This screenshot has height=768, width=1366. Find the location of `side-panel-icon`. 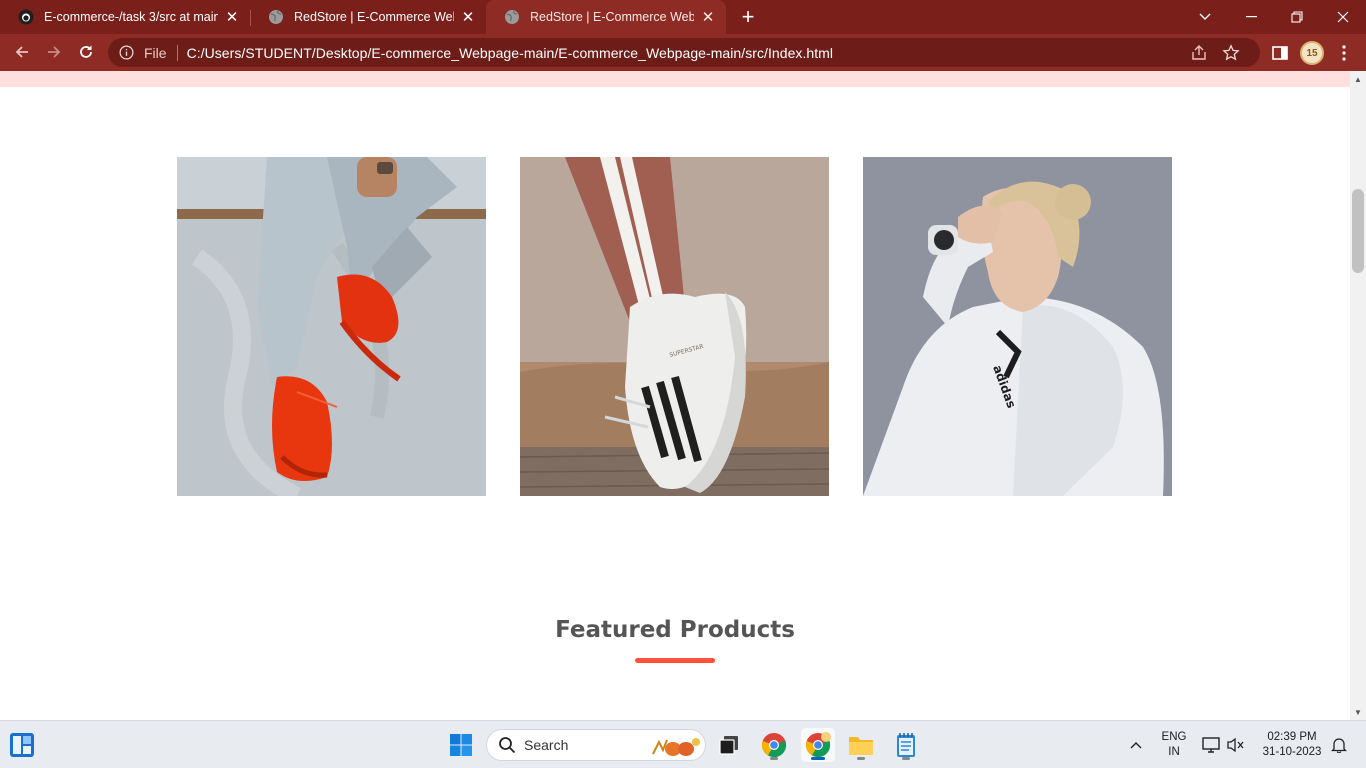

side-panel-icon is located at coordinates (1280, 53).